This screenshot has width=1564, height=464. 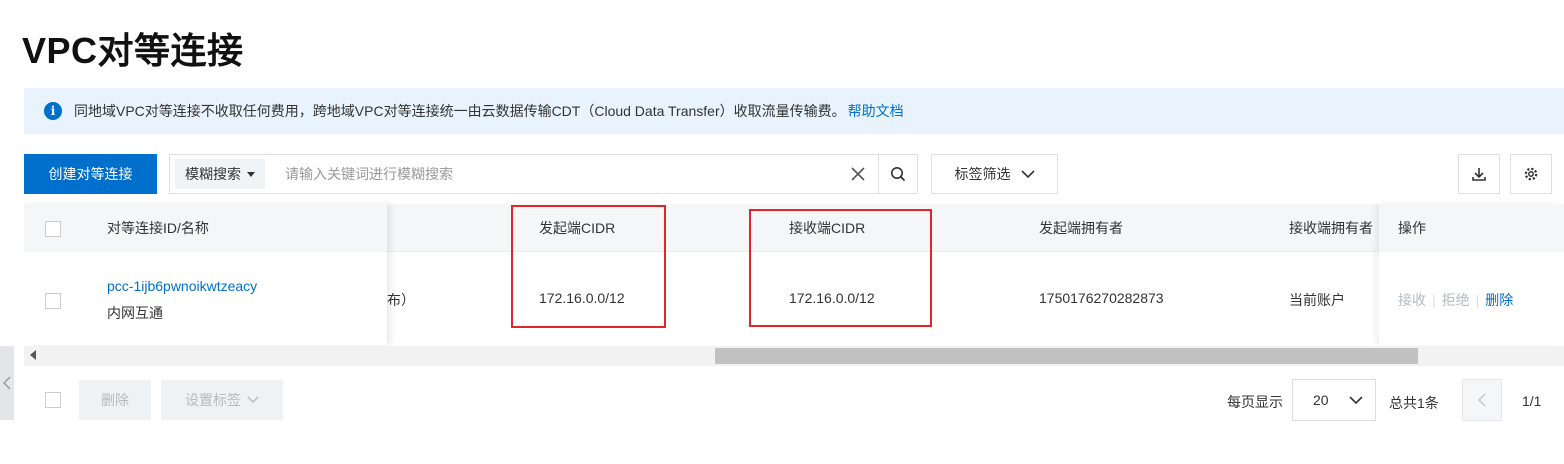 What do you see at coordinates (205, 274) in the screenshot?
I see `sticky-left-column: 对等连接ID/名称 pcc-1ijb6pwnoikwtzeacy 内网互通` at bounding box center [205, 274].